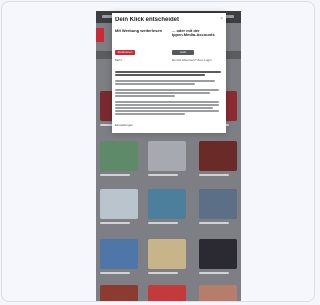 This screenshot has width=320, height=305. I want to click on left-option-note: Mehr, so click(118, 60).